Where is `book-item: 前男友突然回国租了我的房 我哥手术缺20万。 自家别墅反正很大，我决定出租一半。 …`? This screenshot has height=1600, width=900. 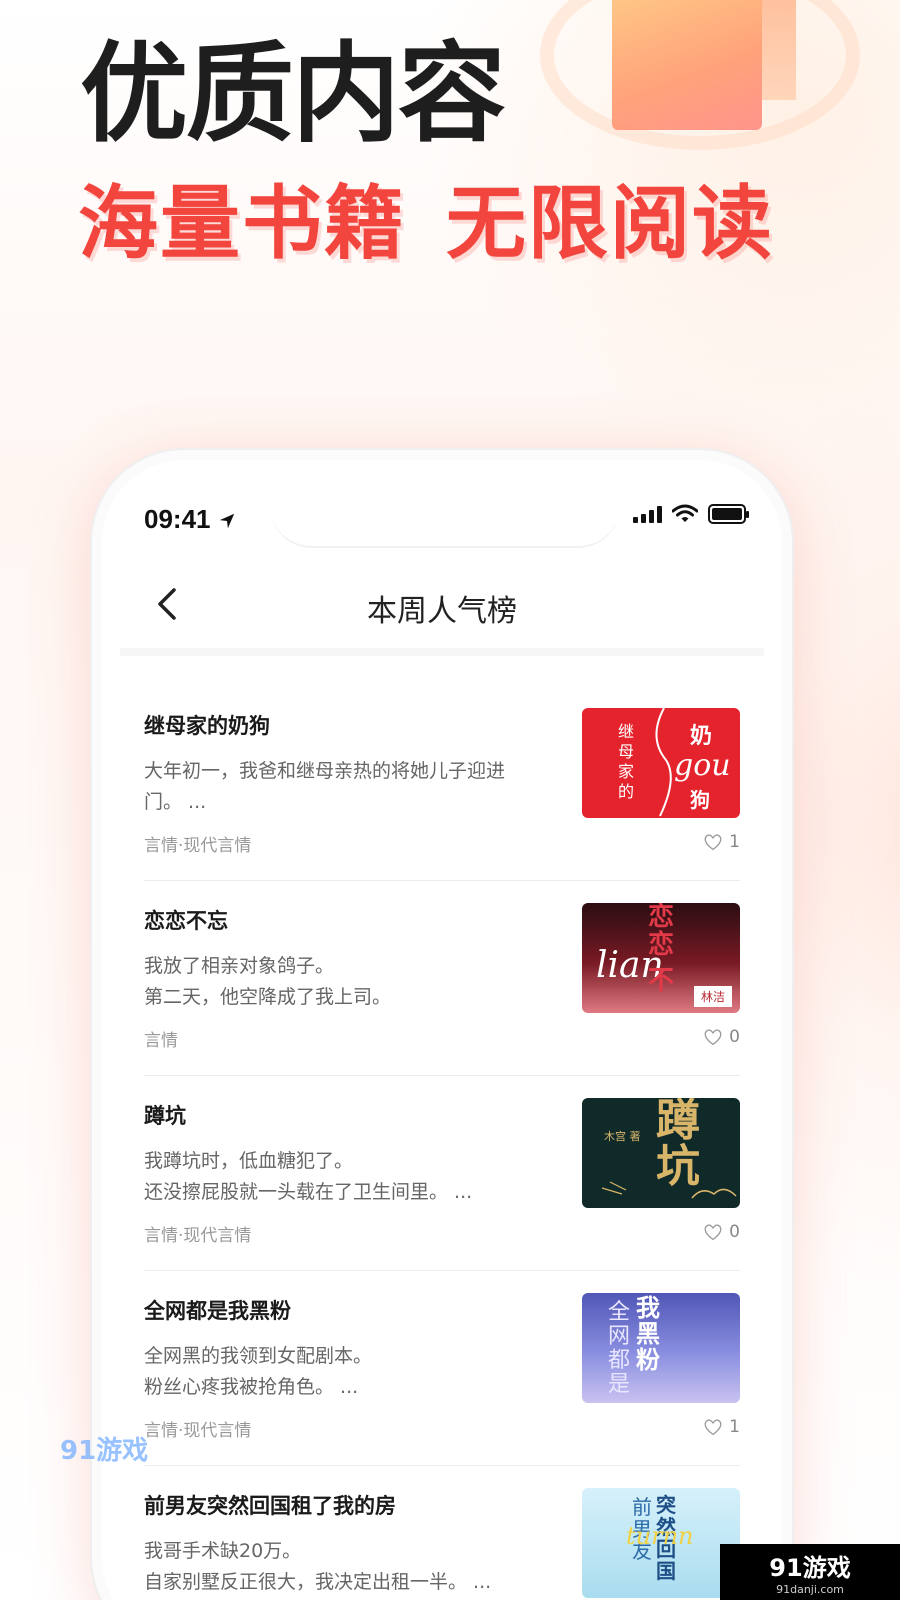 book-item: 前男友突然回国租了我的房 我哥手术缺20万。 自家别墅反正很大，我决定出租一半。 … is located at coordinates (442, 1533).